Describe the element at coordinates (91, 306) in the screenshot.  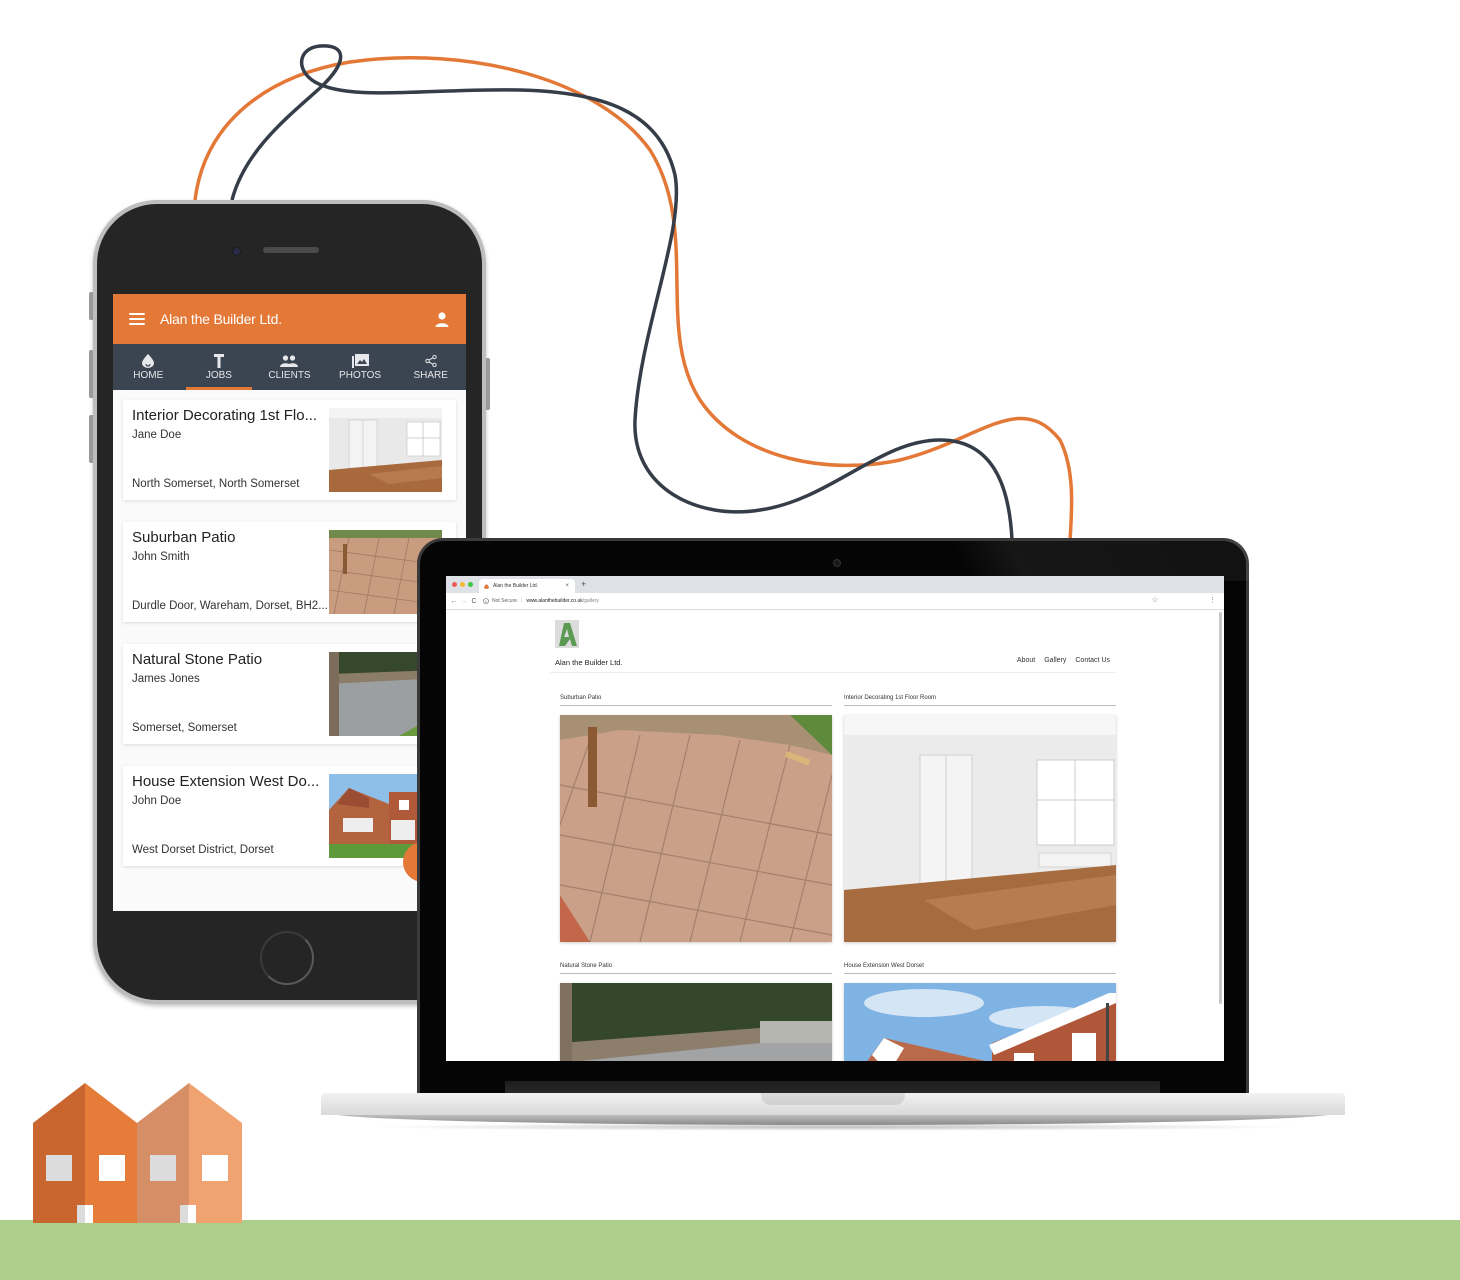
I see `phone-mute-switch` at that location.